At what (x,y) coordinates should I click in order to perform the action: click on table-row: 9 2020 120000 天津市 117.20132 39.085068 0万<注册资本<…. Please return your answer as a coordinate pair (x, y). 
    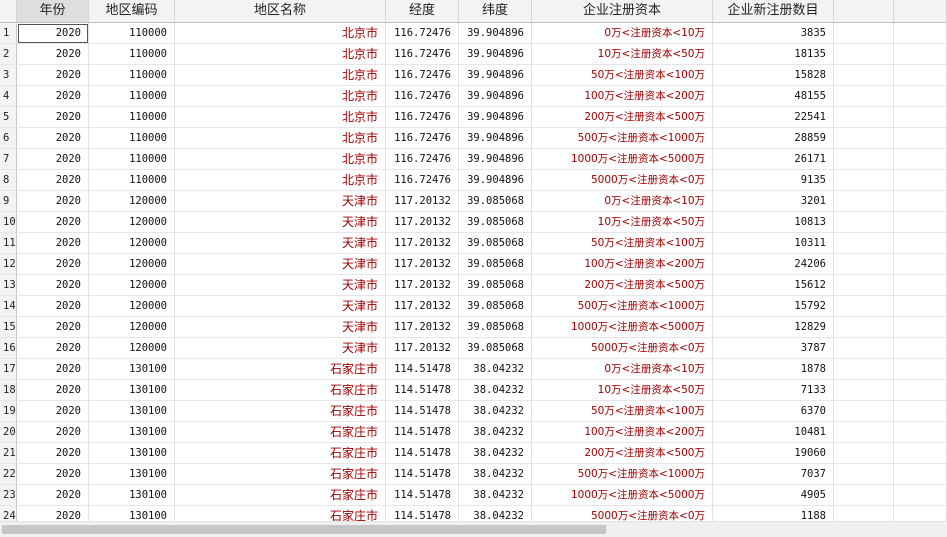
    Looking at the image, I should click on (473, 201).